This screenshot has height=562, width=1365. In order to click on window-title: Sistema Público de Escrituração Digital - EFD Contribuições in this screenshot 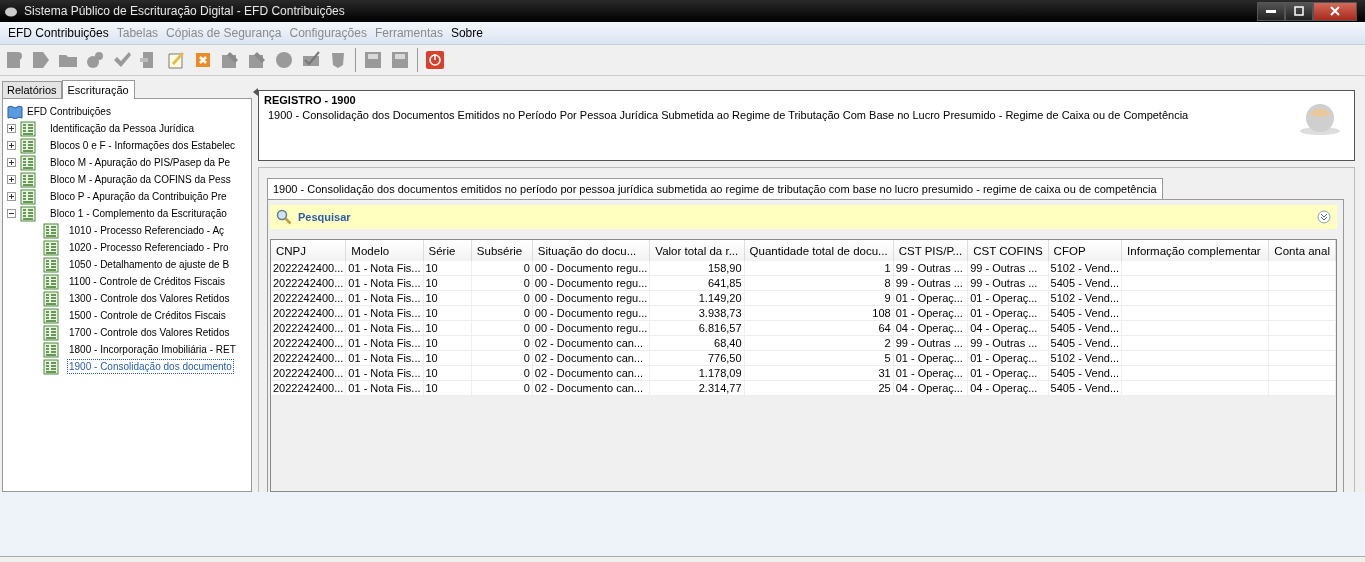, I will do `click(184, 11)`.